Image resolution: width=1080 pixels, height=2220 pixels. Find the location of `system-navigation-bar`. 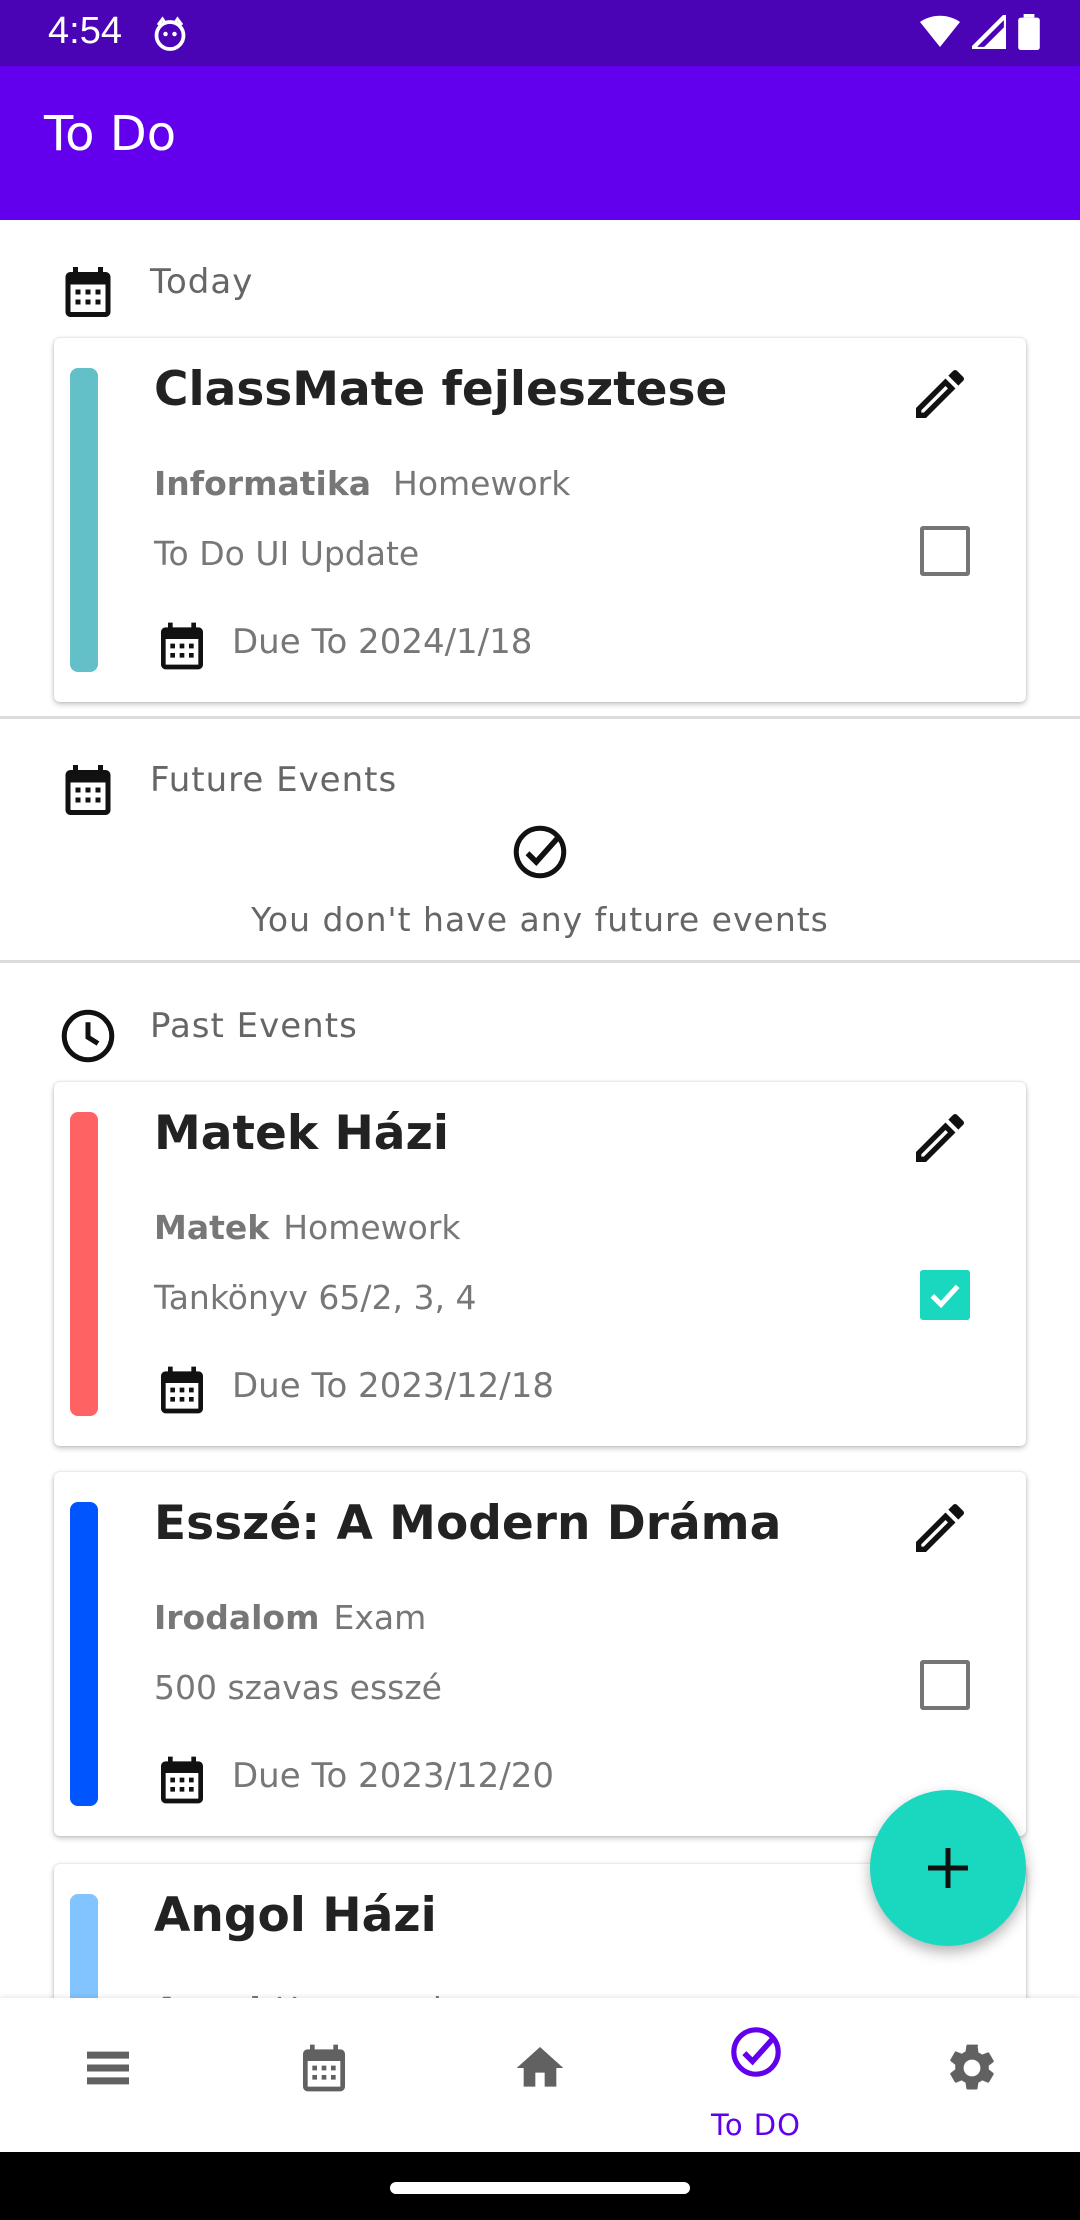

system-navigation-bar is located at coordinates (540, 2186).